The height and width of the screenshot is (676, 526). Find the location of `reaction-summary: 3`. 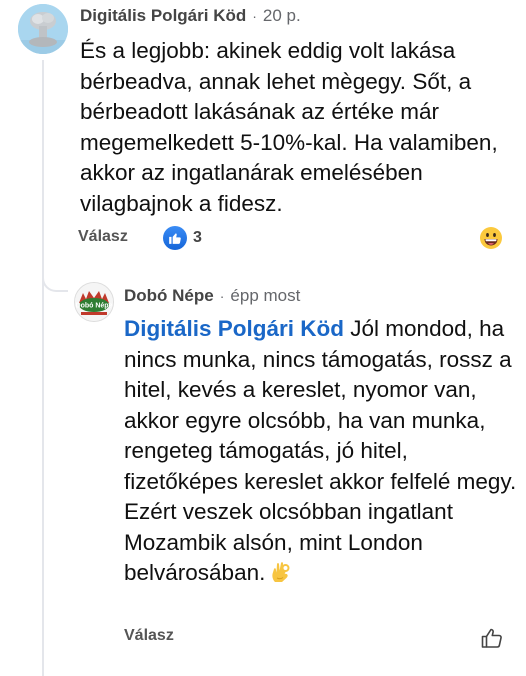

reaction-summary: 3 is located at coordinates (182, 238).